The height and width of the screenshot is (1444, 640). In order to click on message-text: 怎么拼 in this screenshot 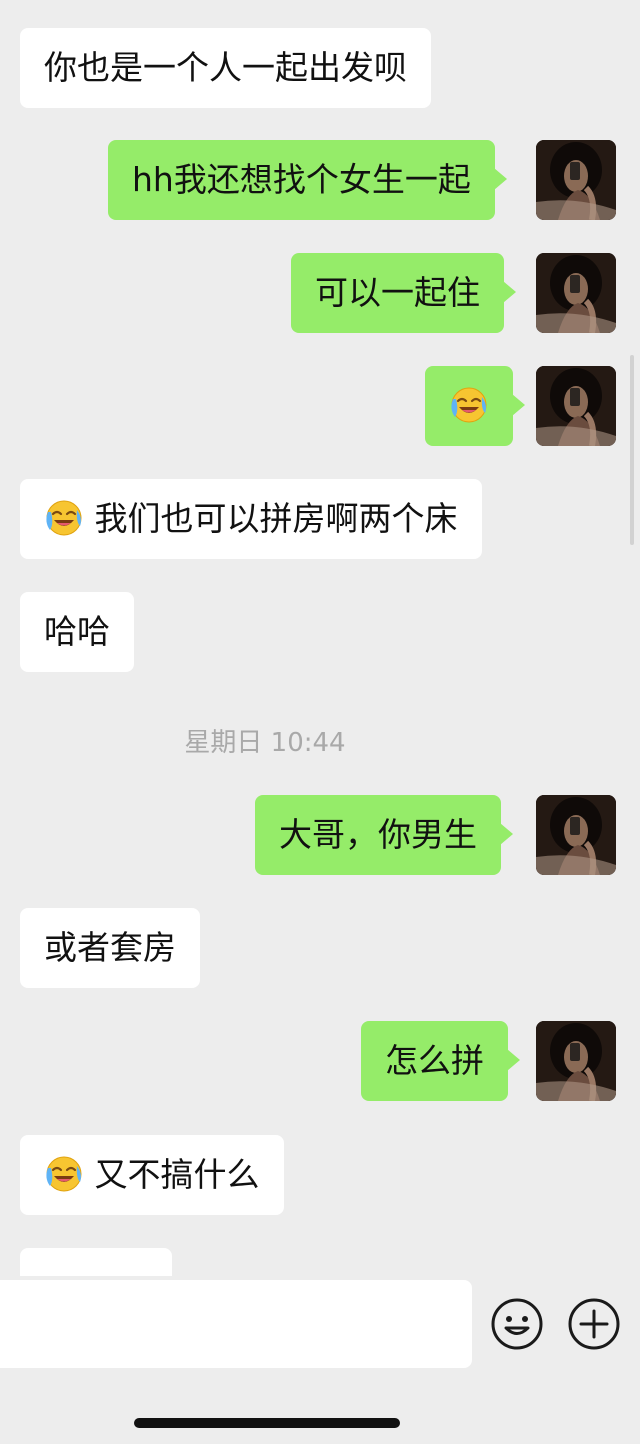, I will do `click(434, 1060)`.